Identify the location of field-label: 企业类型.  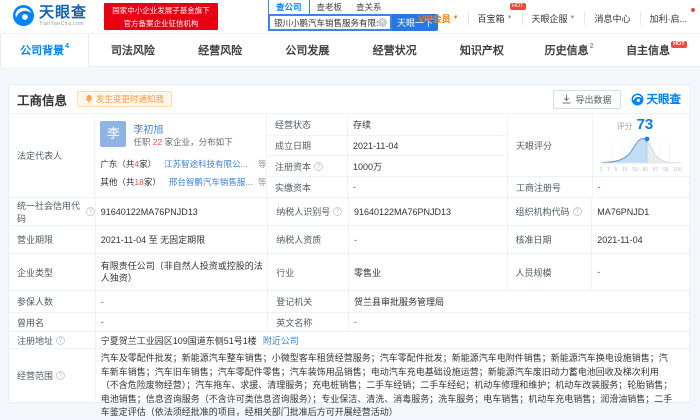
(52, 272).